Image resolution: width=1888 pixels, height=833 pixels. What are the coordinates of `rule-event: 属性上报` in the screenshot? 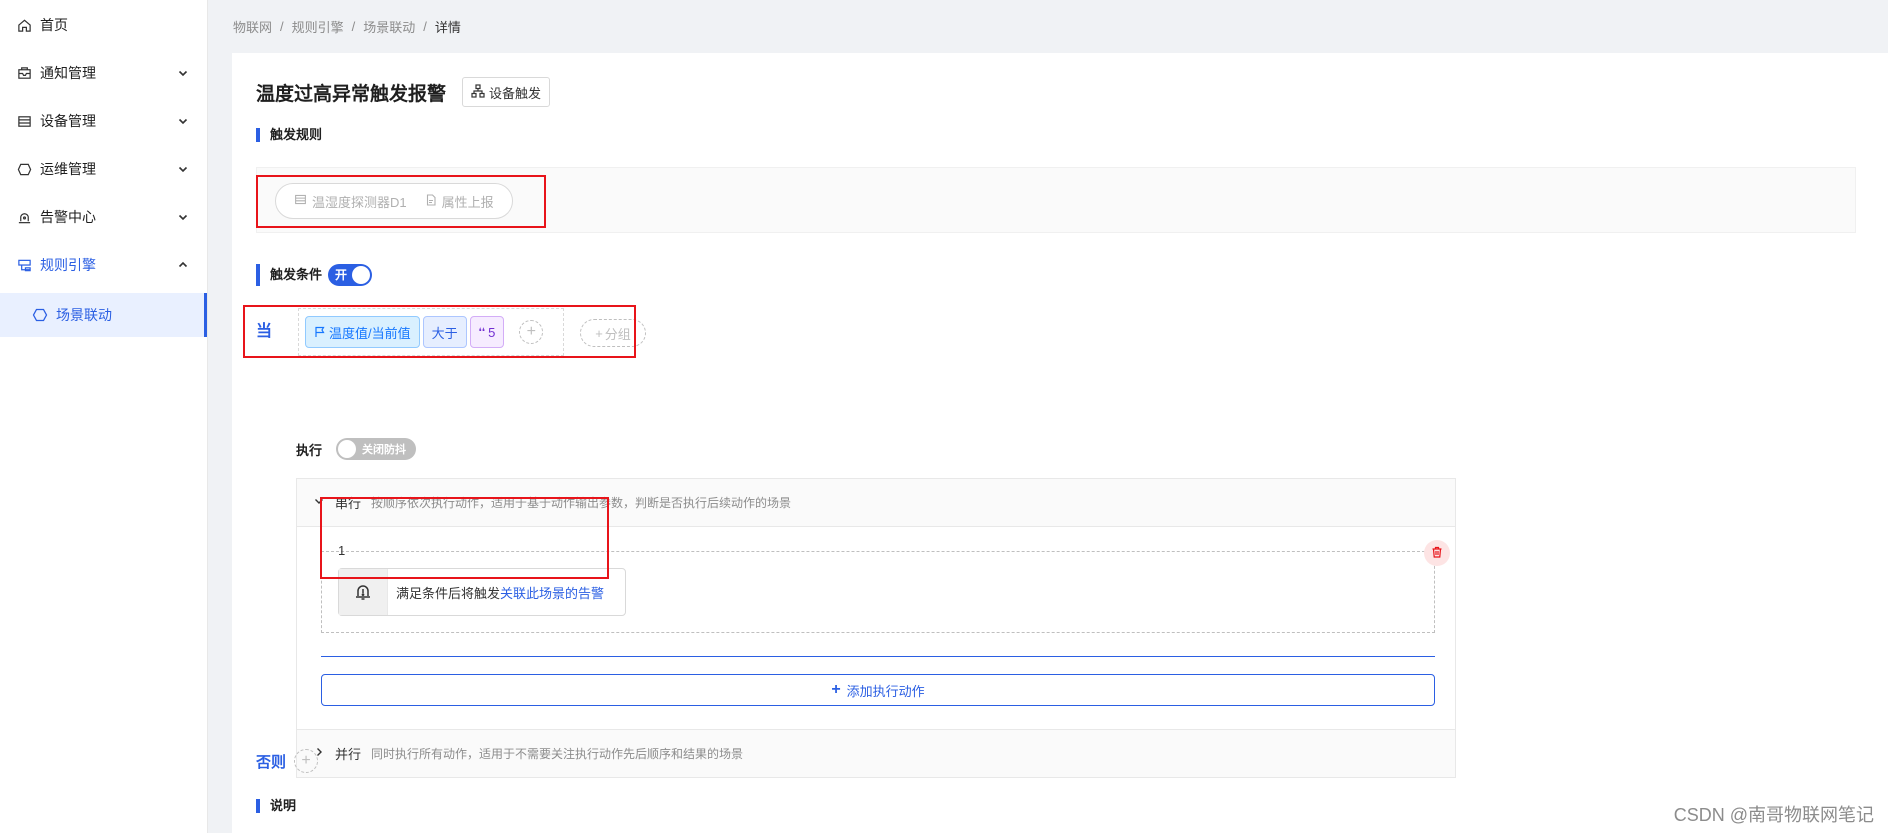 It's located at (459, 201).